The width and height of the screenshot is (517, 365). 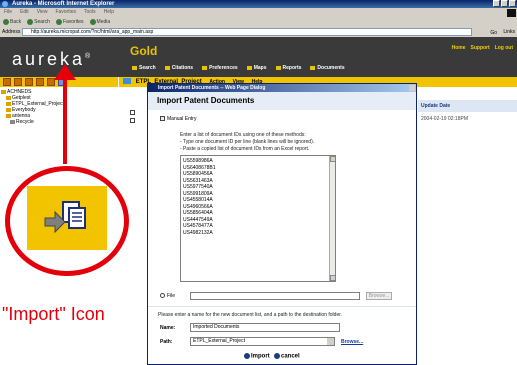 I want to click on update-date-header: Update Date, so click(x=467, y=106).